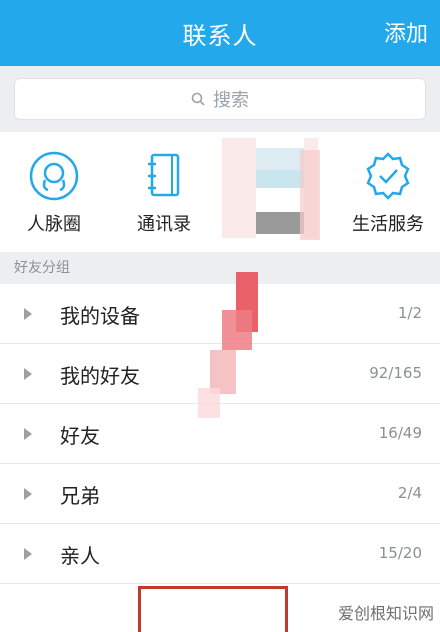  I want to click on group-row: 好友 16/49, so click(220, 434).